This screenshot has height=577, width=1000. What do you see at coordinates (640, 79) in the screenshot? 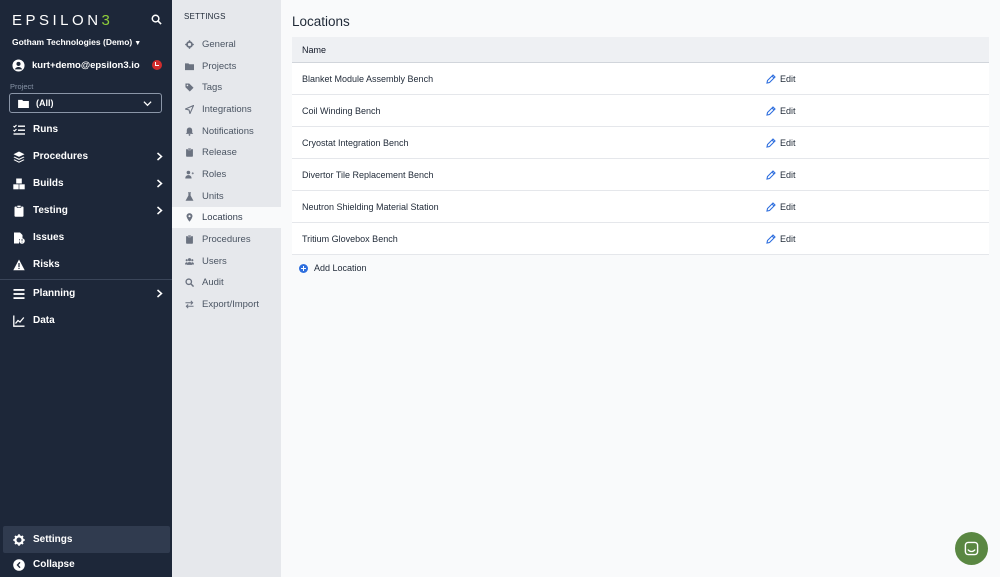
I see `table-row: Blanket Module Assembly Bench Edit` at bounding box center [640, 79].